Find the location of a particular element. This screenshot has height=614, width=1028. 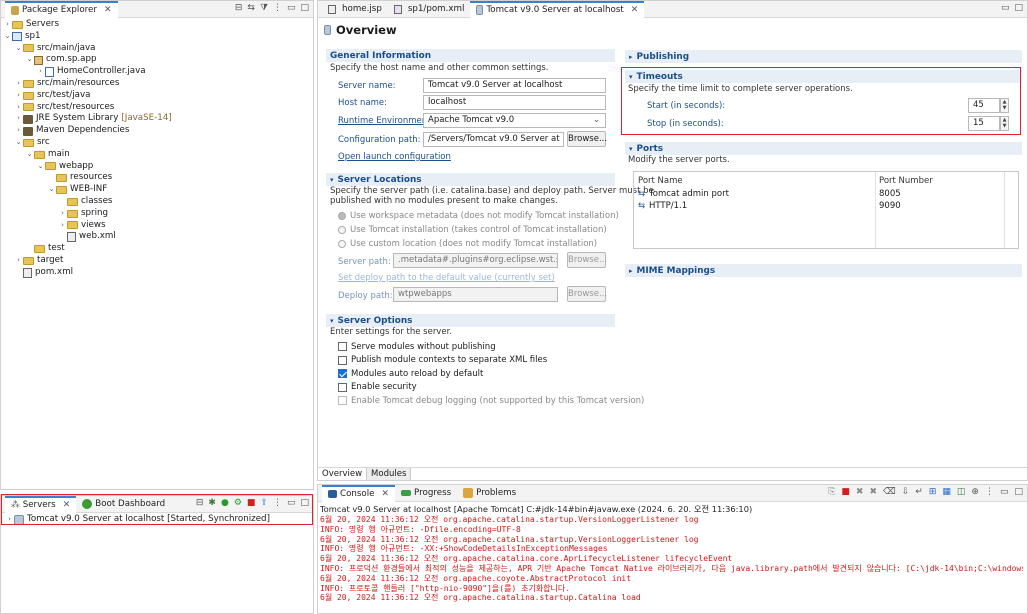

word-wrap-icon: ↵ is located at coordinates (919, 492).